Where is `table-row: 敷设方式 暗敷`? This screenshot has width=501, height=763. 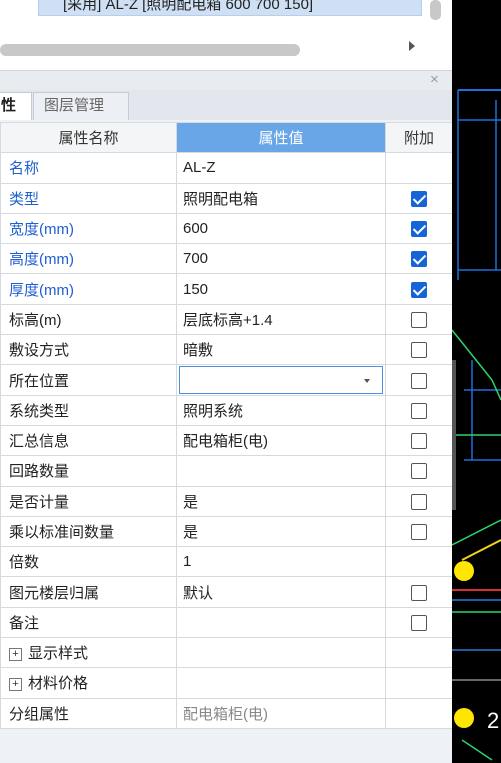
table-row: 敷设方式 暗敷 is located at coordinates (226, 350).